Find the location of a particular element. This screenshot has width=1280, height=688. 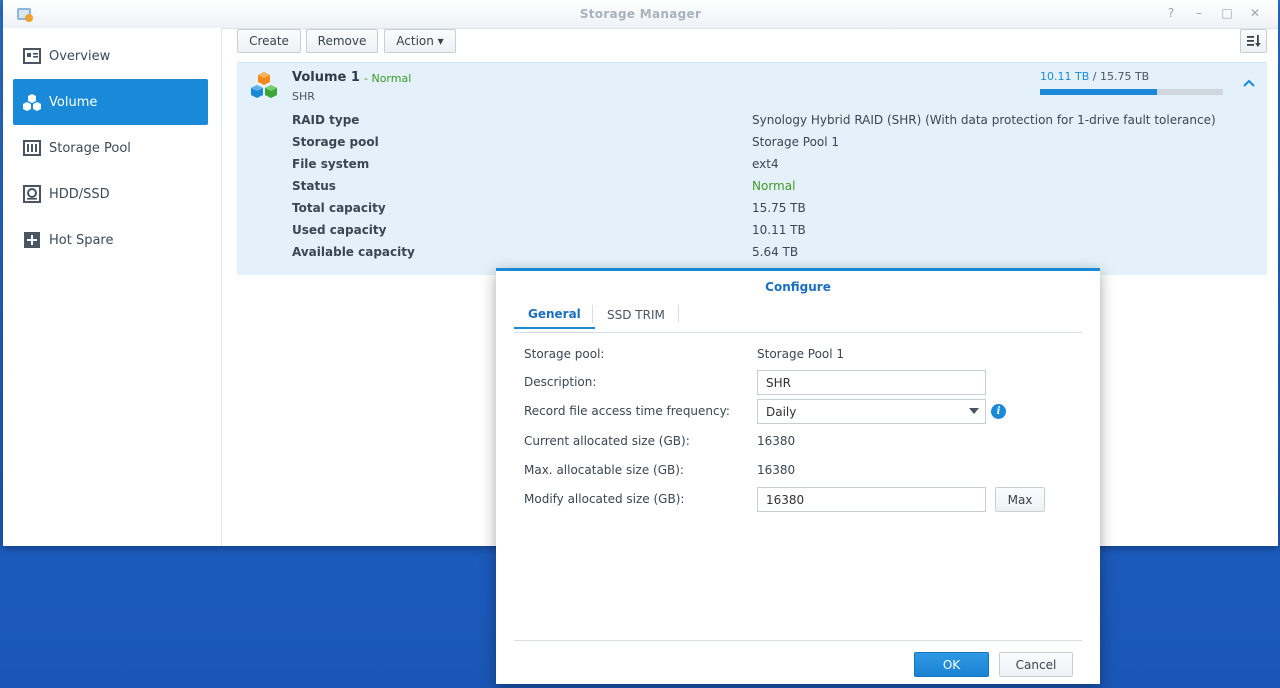

detail-row-available-capacity: Available capacity 5.64 TB is located at coordinates (772, 254).